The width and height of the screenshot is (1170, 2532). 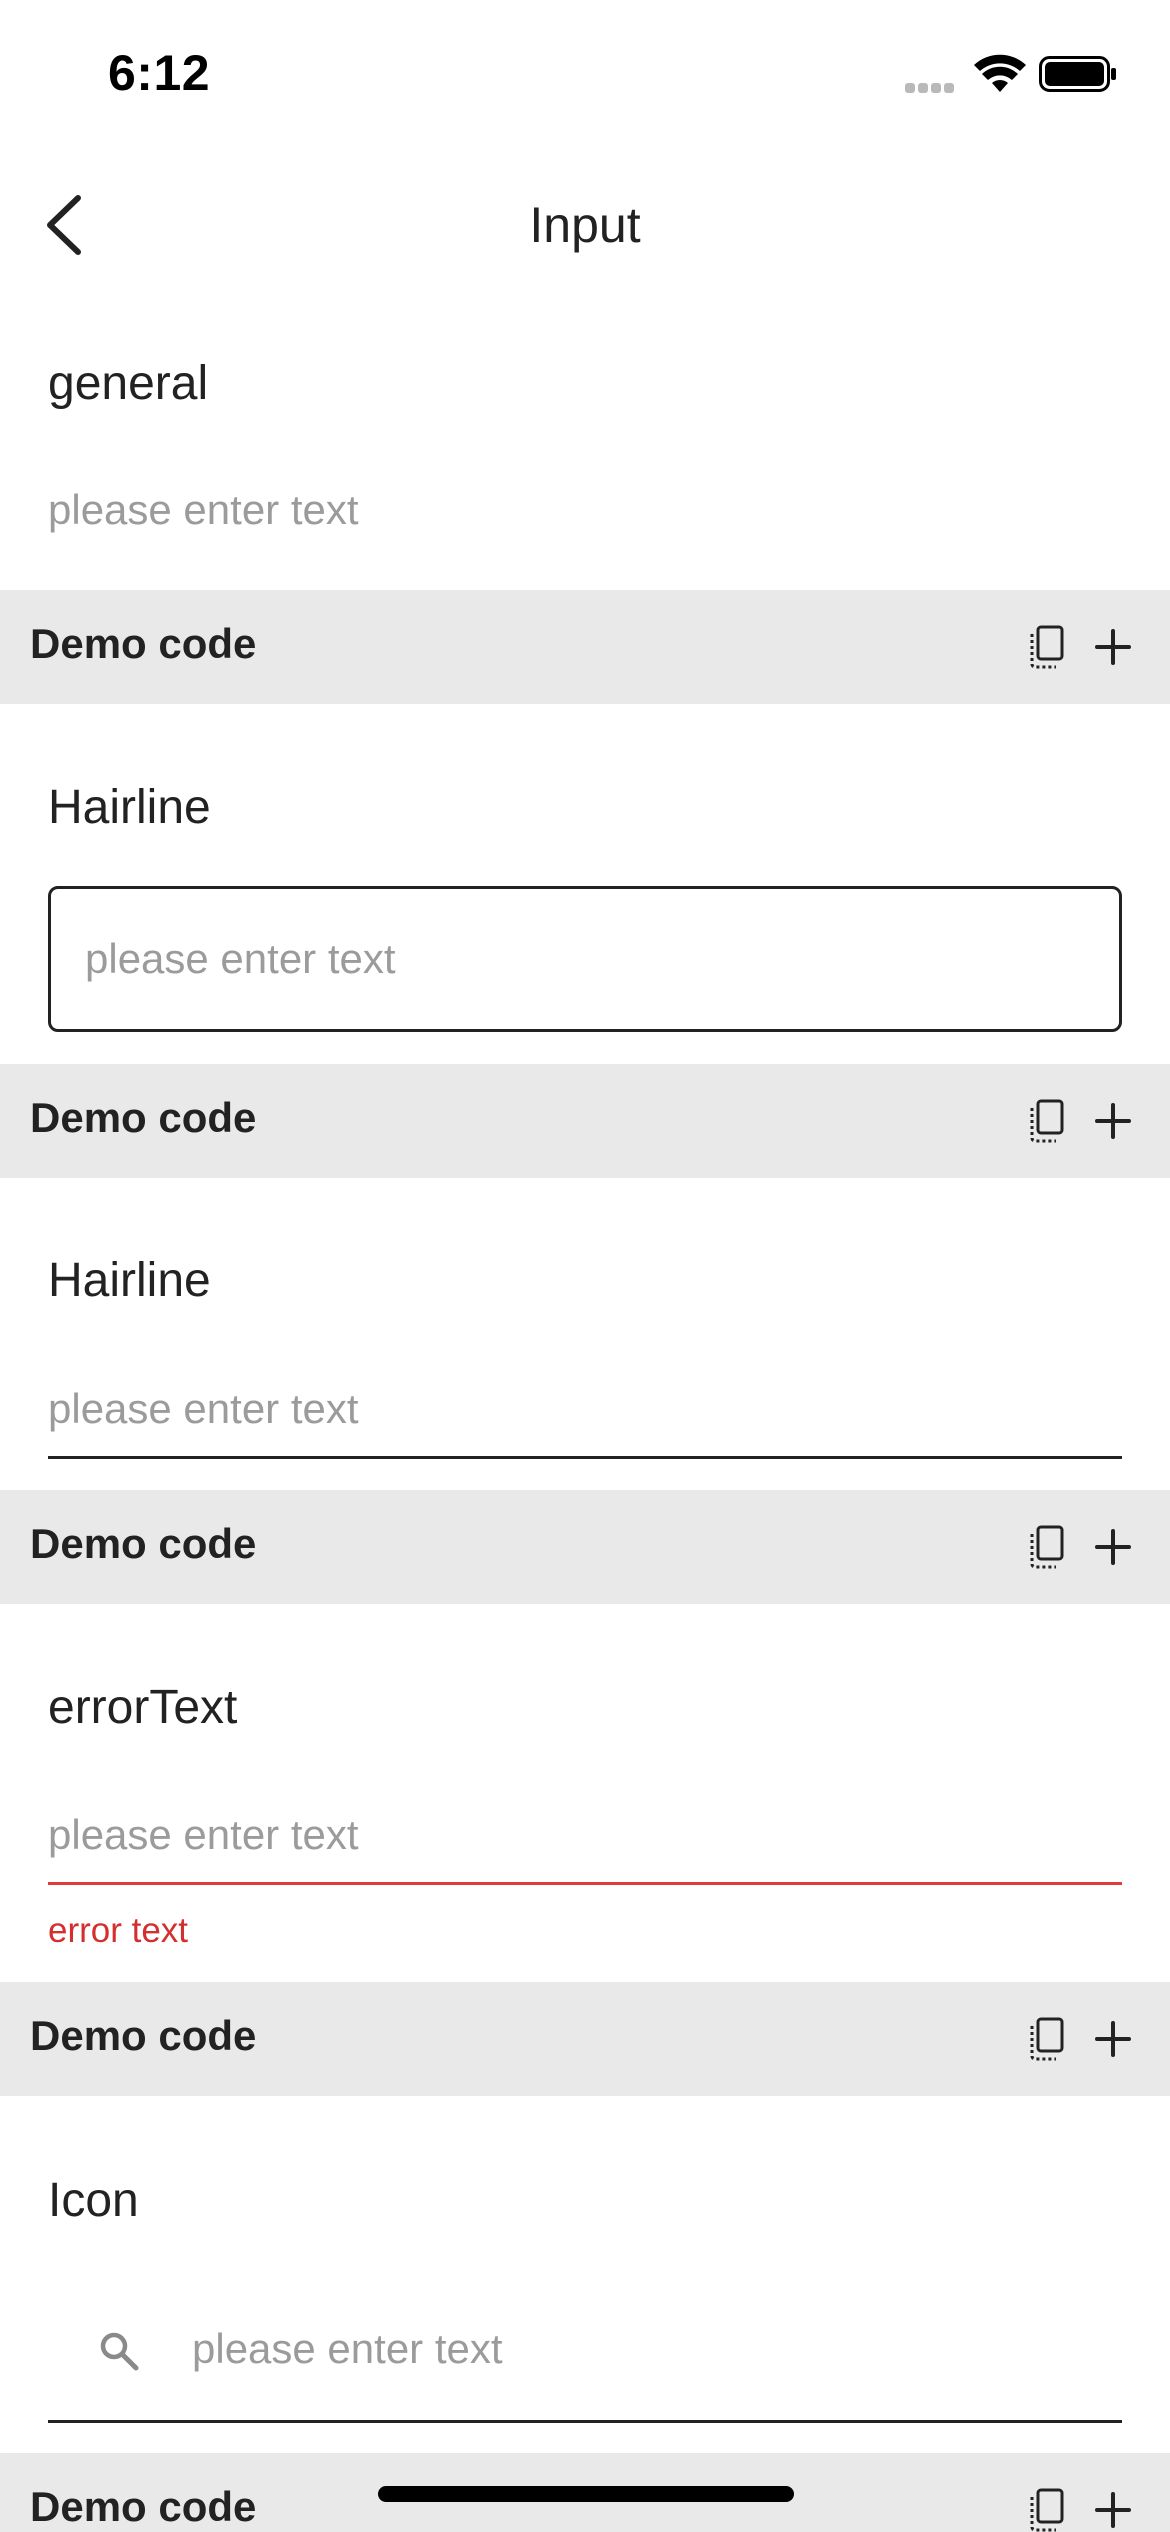 What do you see at coordinates (585, 959) in the screenshot?
I see `hairline-boxed-input: please enter text` at bounding box center [585, 959].